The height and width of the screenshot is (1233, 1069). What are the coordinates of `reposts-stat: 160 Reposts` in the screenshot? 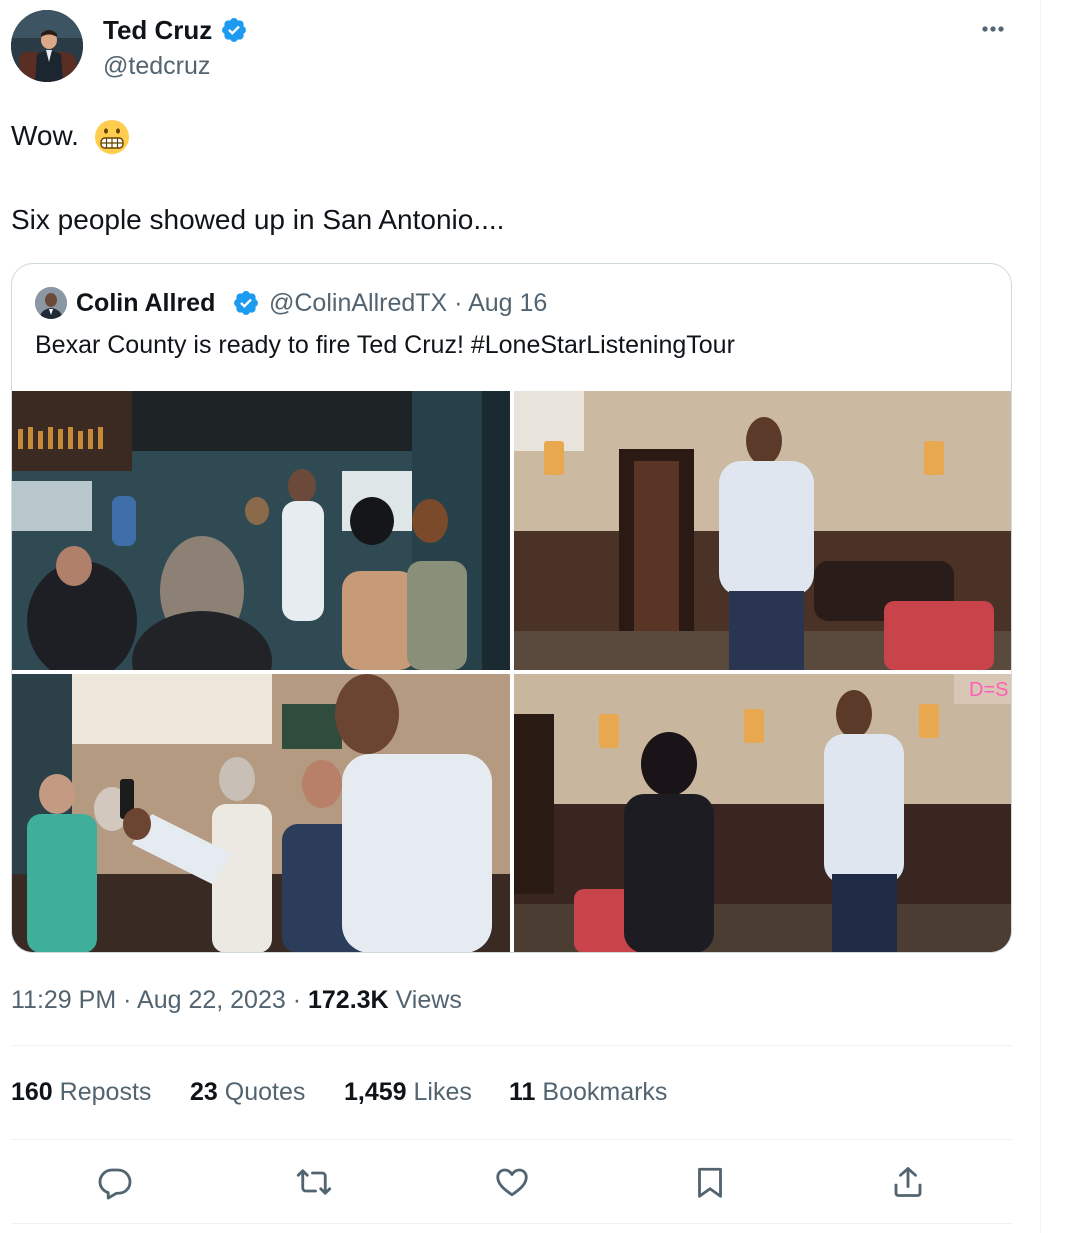 It's located at (81, 1092).